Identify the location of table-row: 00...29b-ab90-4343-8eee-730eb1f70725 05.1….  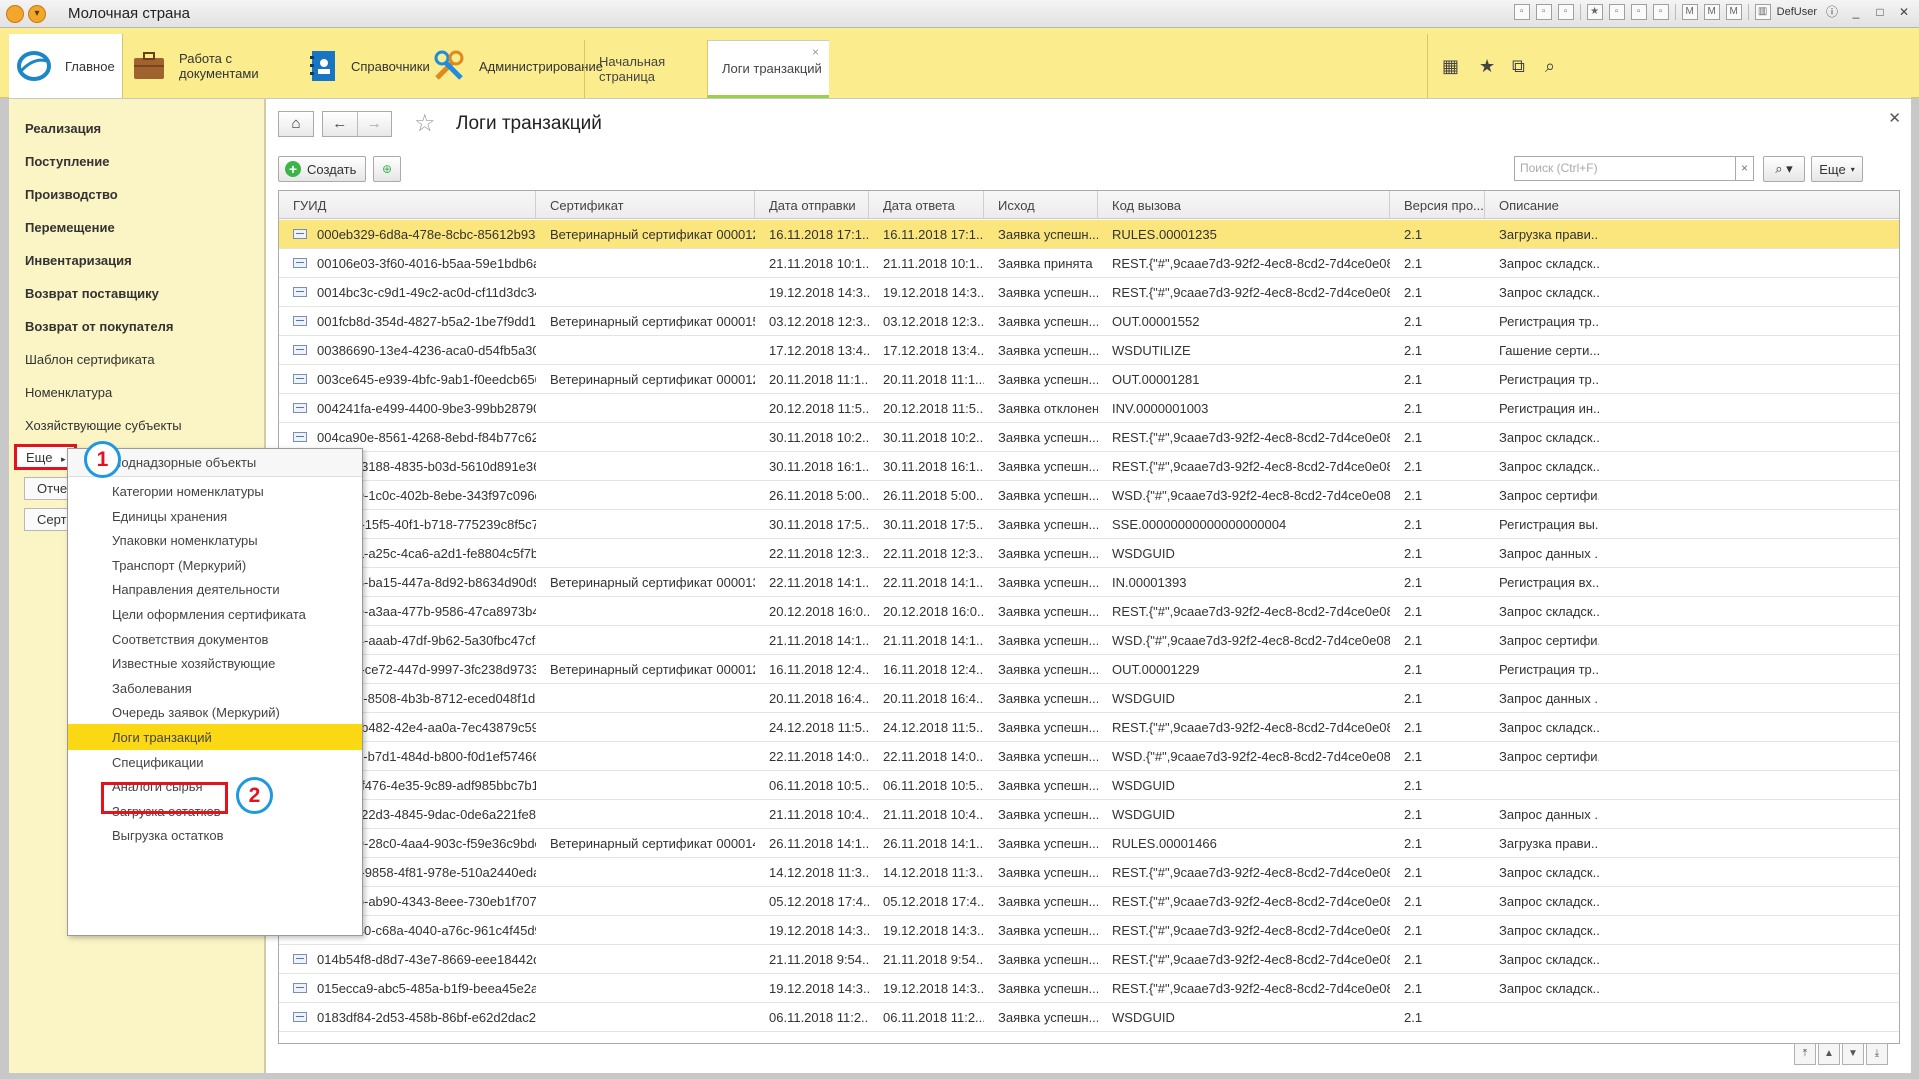
(1089, 901).